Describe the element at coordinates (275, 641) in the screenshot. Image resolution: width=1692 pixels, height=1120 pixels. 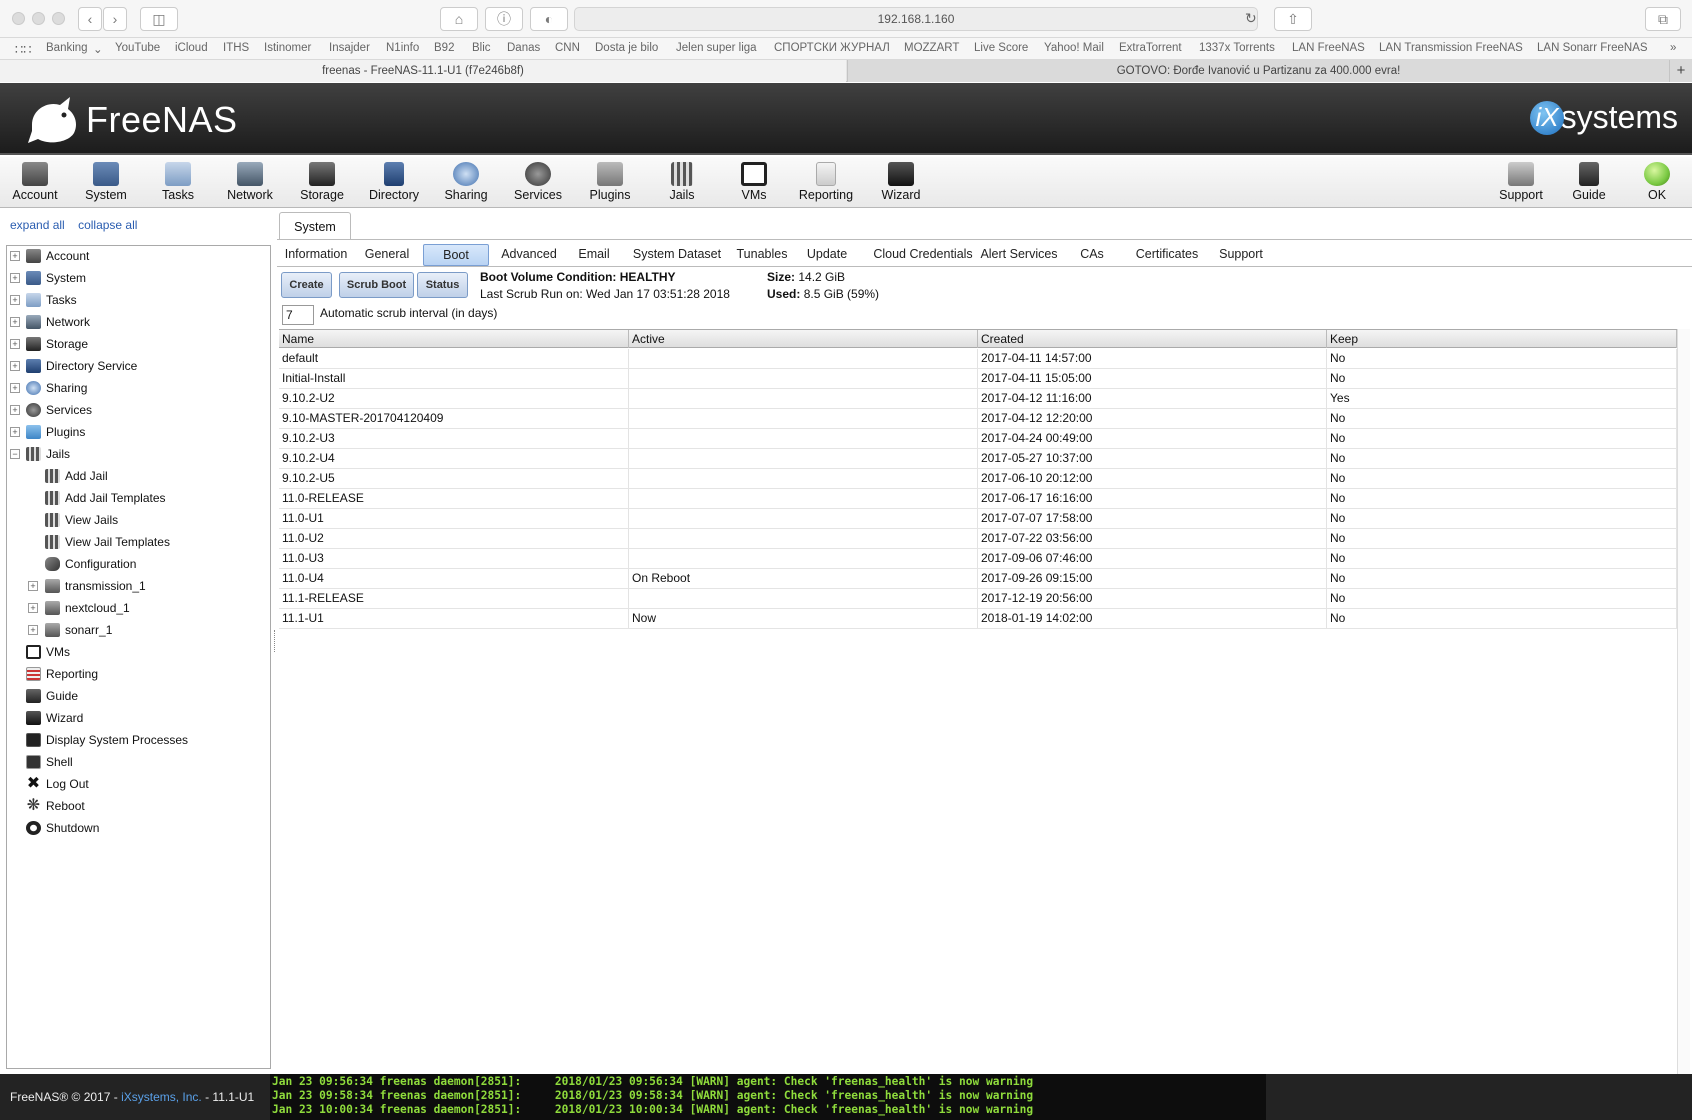
I see `pane-resize-handle` at that location.